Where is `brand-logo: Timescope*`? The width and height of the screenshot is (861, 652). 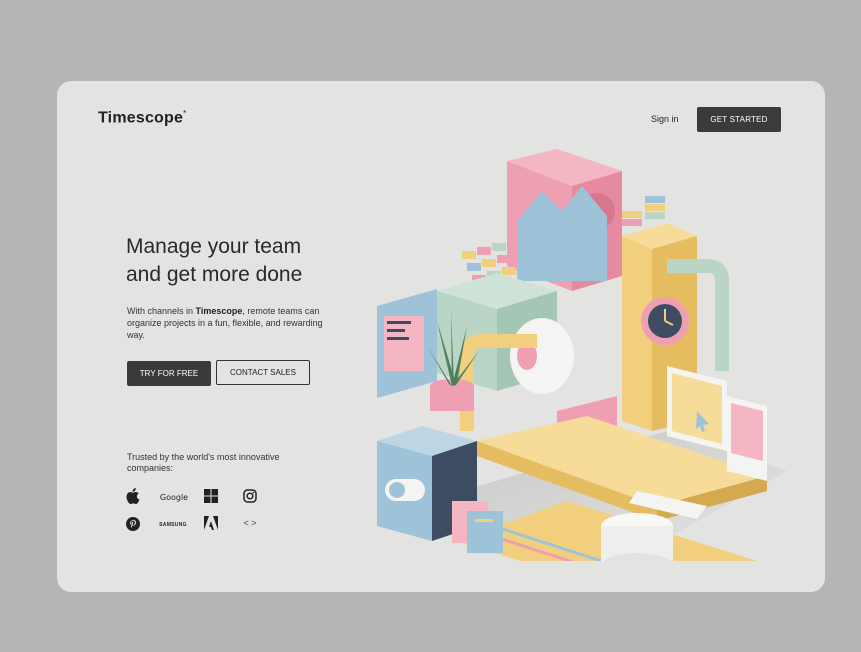
brand-logo: Timescope* is located at coordinates (142, 118).